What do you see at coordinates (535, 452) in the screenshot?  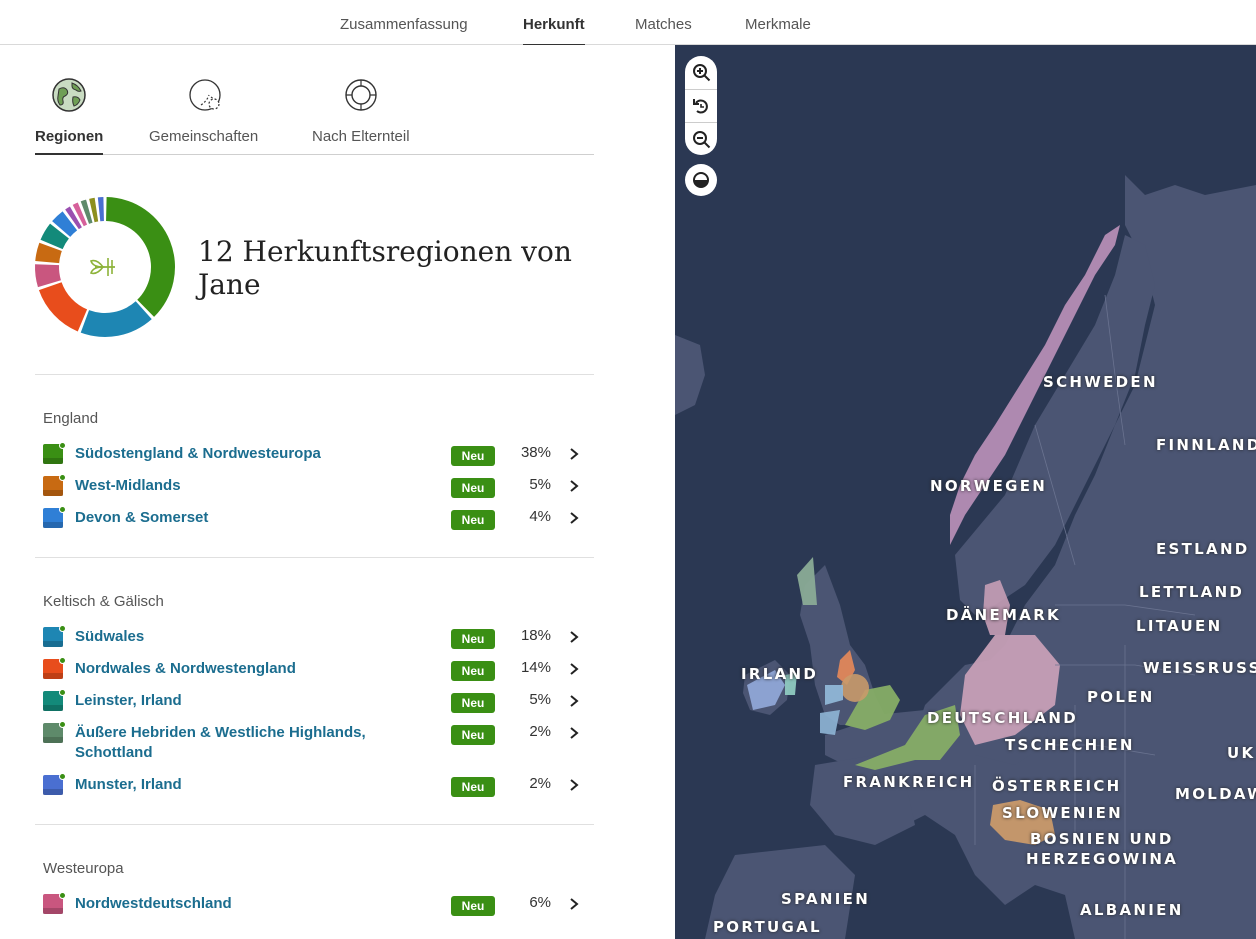 I see `region-percent: 38%` at bounding box center [535, 452].